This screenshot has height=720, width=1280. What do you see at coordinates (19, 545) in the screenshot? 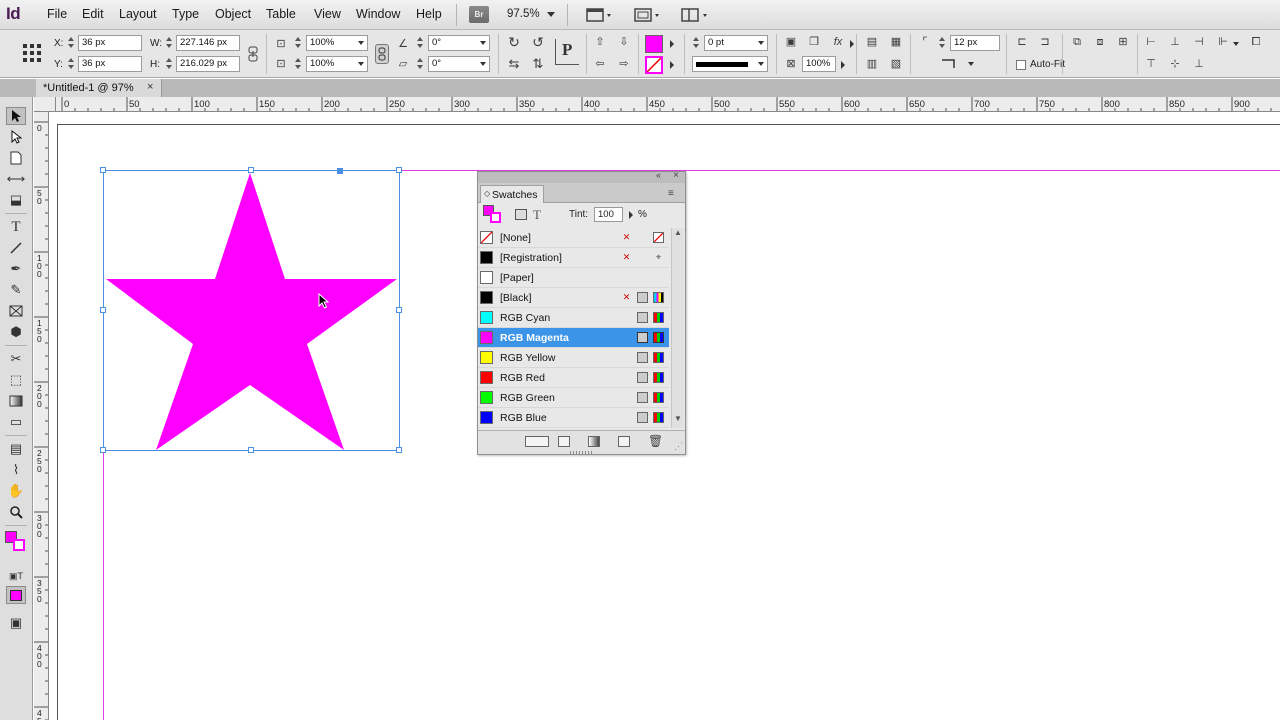
I see `stroke-indicator` at bounding box center [19, 545].